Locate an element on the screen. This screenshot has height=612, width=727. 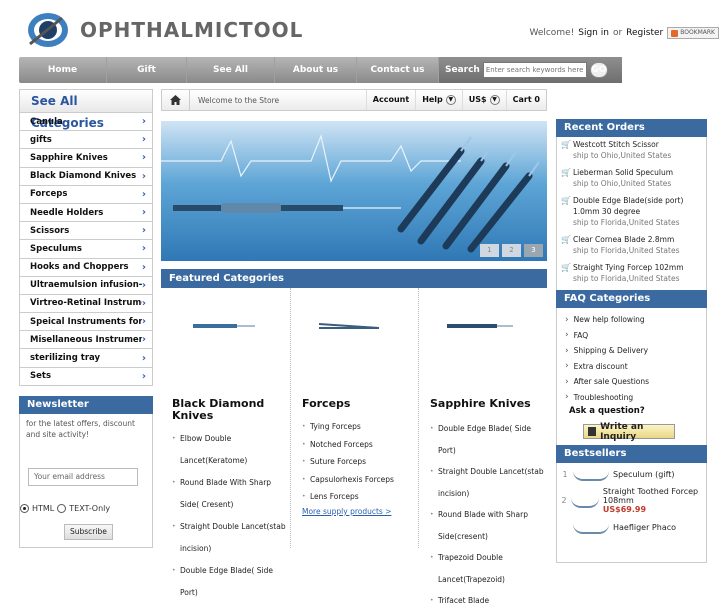
bestseller-item: 1 Speculum (gift) is located at coordinates (631, 474).